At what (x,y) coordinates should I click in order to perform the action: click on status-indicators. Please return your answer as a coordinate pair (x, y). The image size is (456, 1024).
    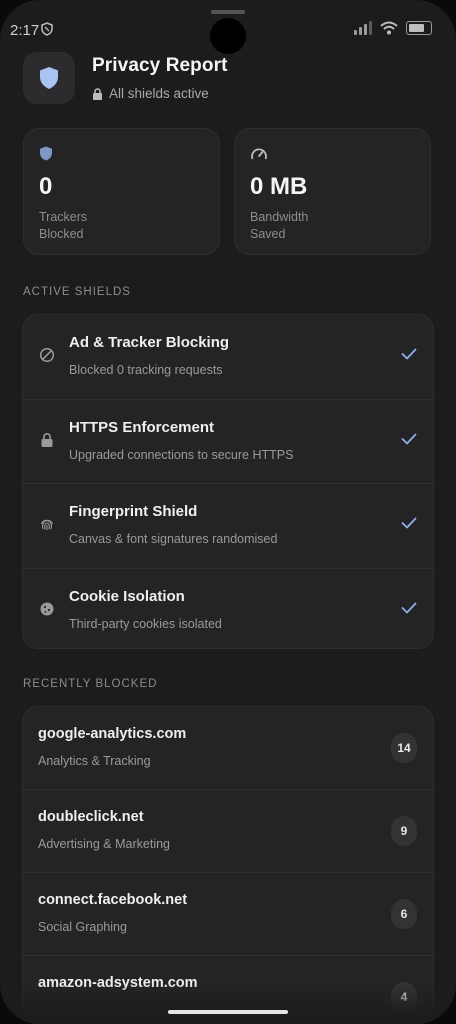
    Looking at the image, I should click on (393, 28).